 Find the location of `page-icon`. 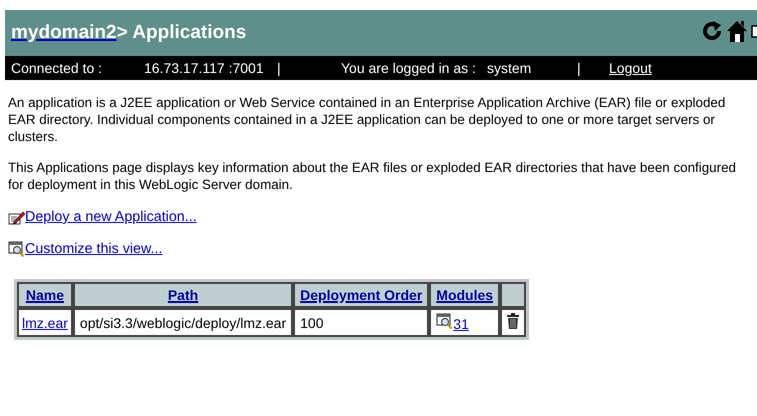

page-icon is located at coordinates (754, 31).